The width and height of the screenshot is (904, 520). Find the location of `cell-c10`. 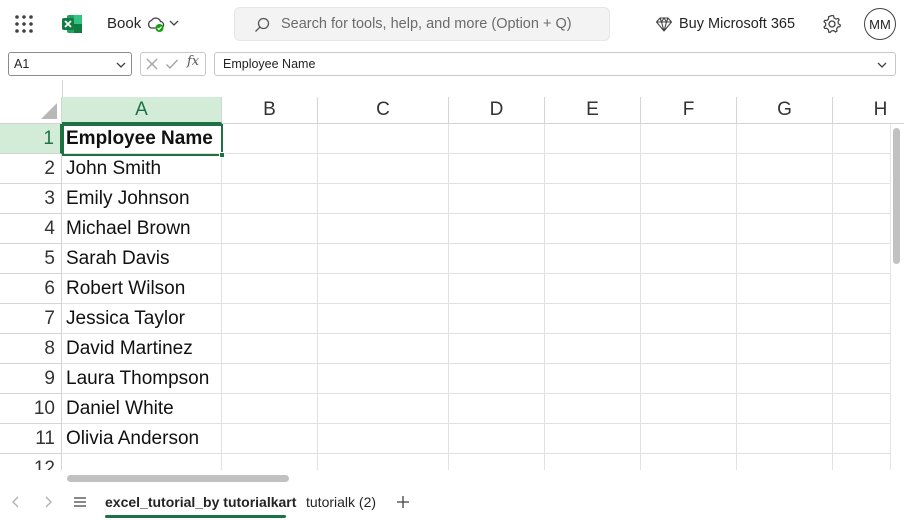

cell-c10 is located at coordinates (383, 409).